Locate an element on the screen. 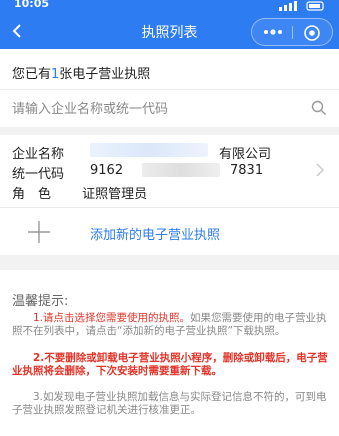 This screenshot has width=339, height=436. plus-icon is located at coordinates (39, 232).